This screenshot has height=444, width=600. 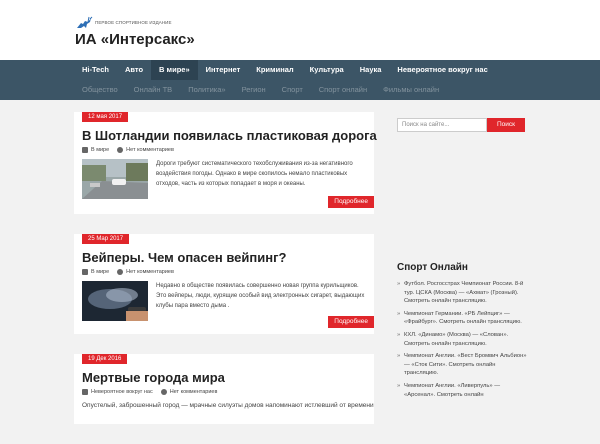 I want to click on sport-online-widget-title: Спорт Онлайн, so click(x=432, y=267).